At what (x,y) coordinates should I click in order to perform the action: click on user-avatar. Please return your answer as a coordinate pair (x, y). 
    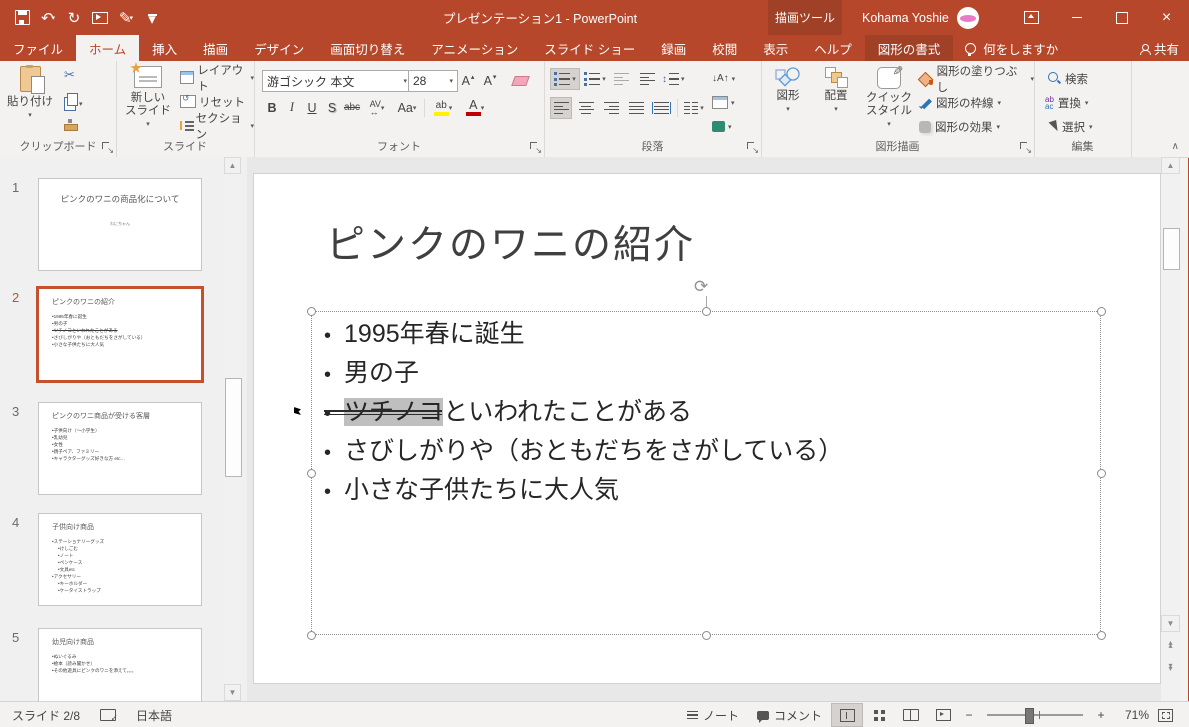
    Looking at the image, I should click on (967, 17).